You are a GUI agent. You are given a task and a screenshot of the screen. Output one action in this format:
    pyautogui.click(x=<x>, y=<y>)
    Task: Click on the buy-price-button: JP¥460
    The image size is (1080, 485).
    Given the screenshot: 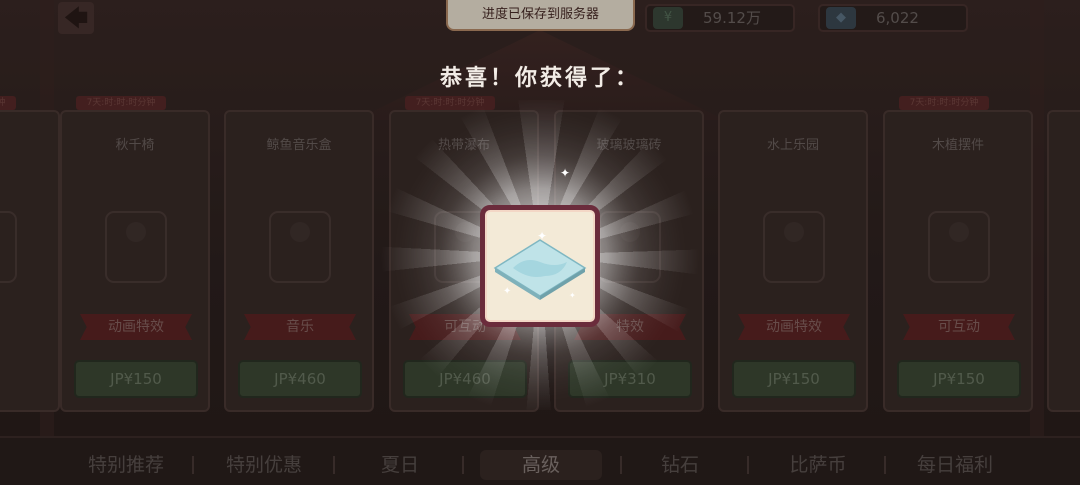 What is the action you would take?
    pyautogui.click(x=300, y=379)
    